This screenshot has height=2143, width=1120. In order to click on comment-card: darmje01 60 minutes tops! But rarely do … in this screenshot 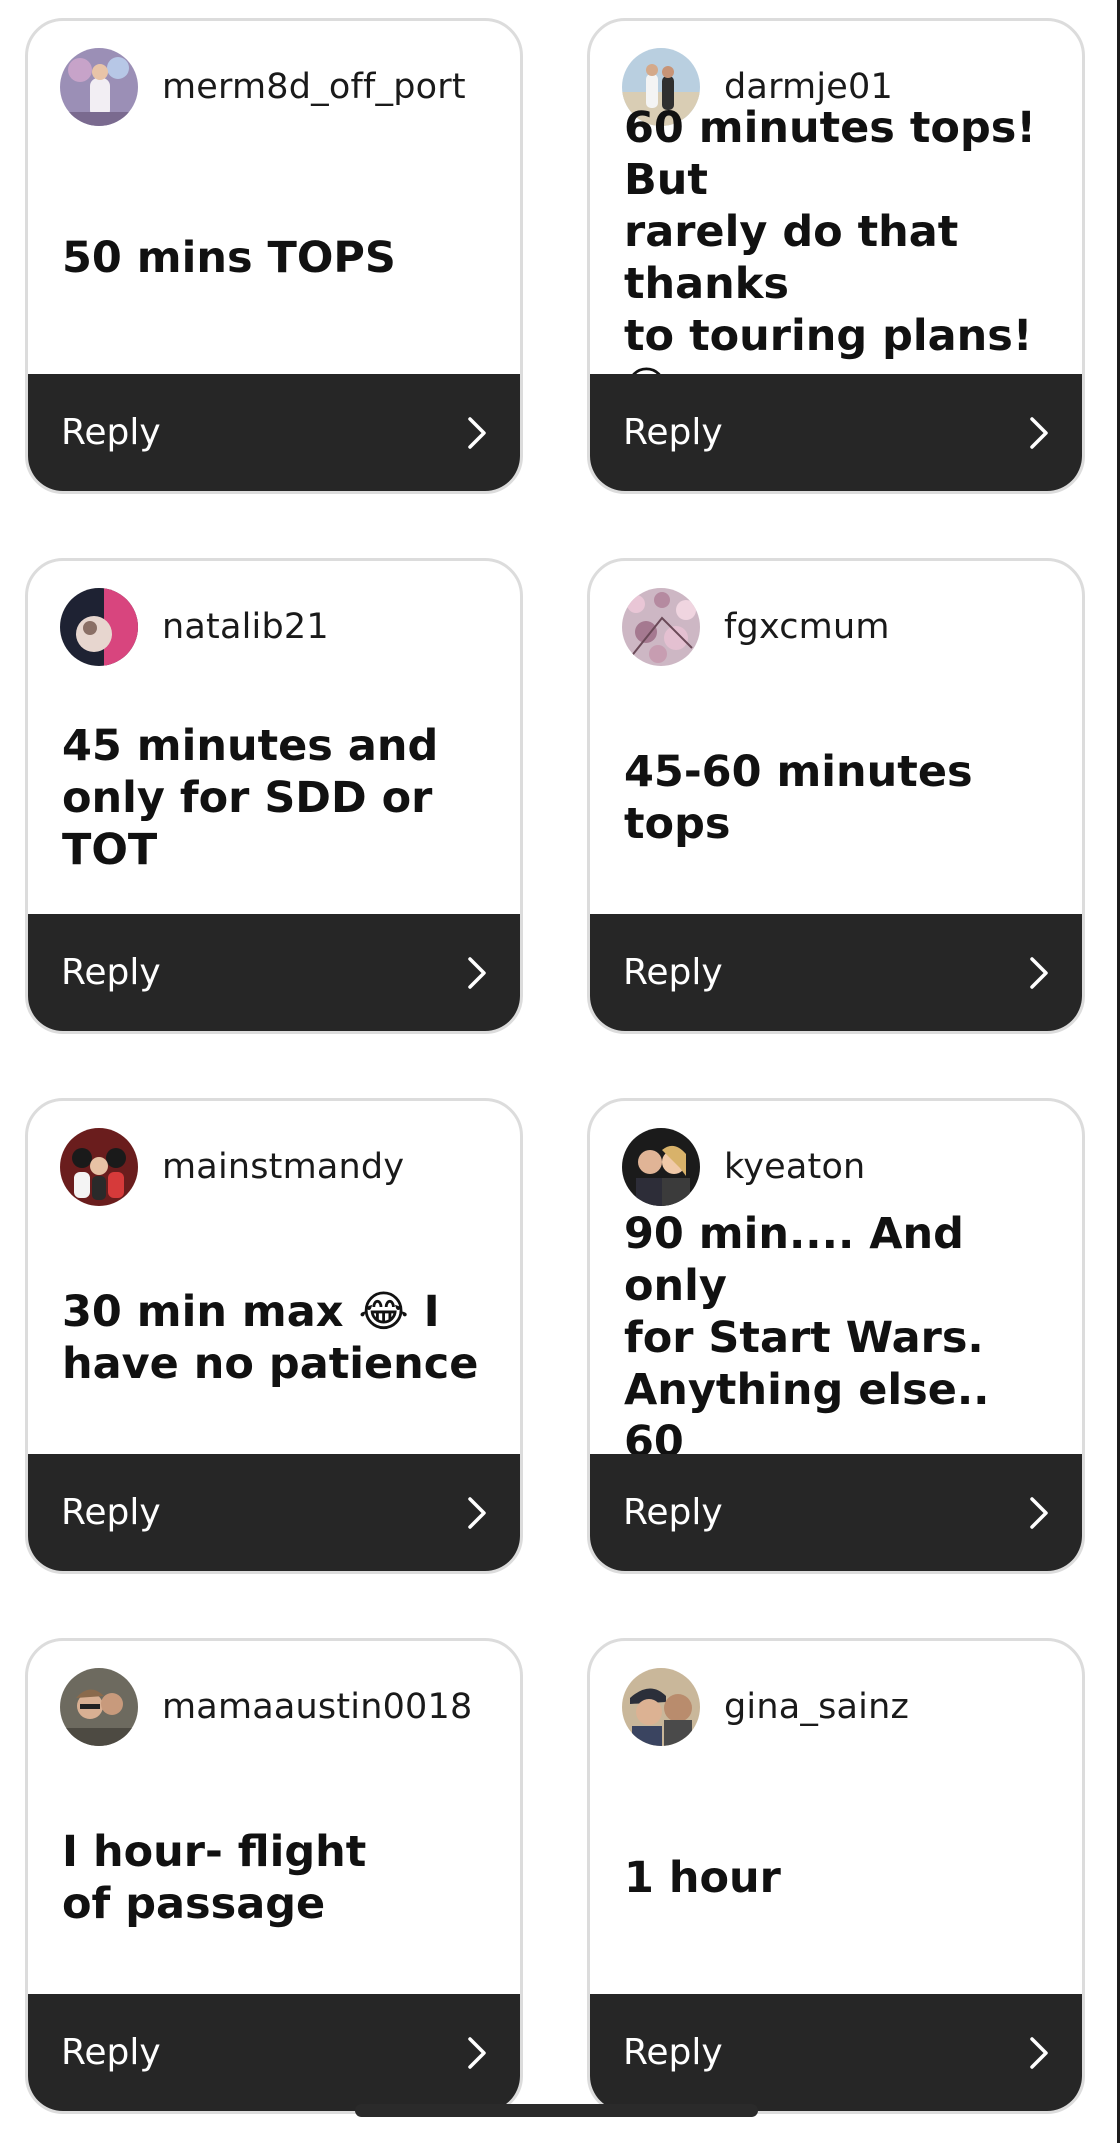, I will do `click(836, 256)`.